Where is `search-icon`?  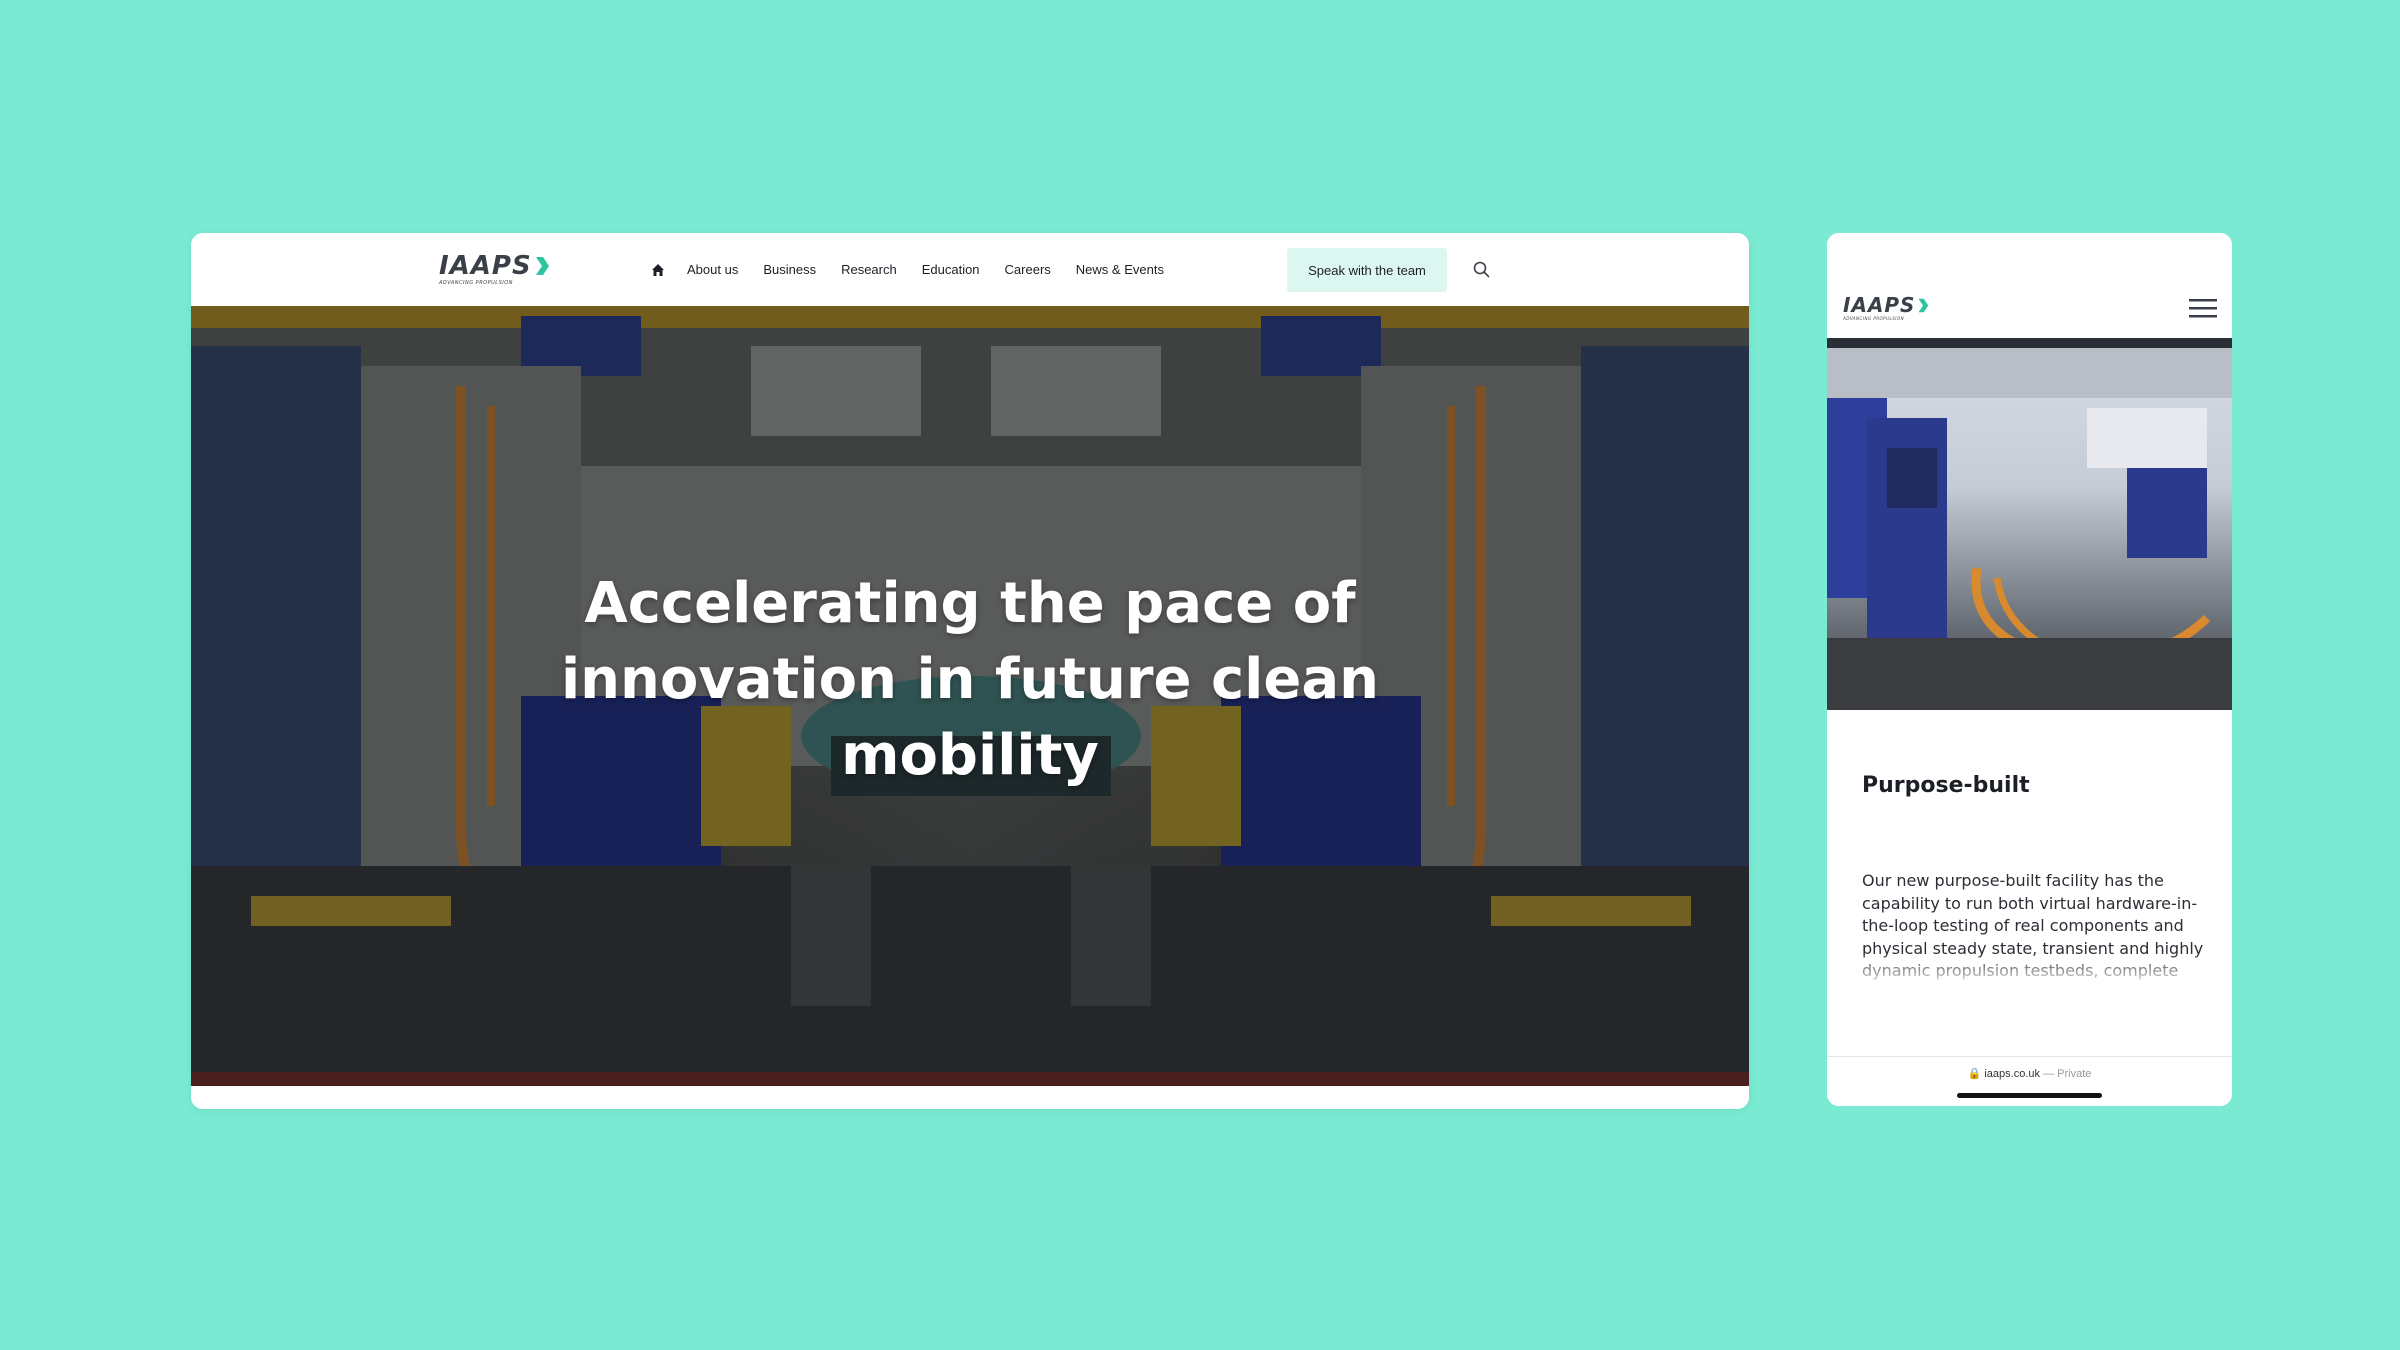 search-icon is located at coordinates (1481, 269).